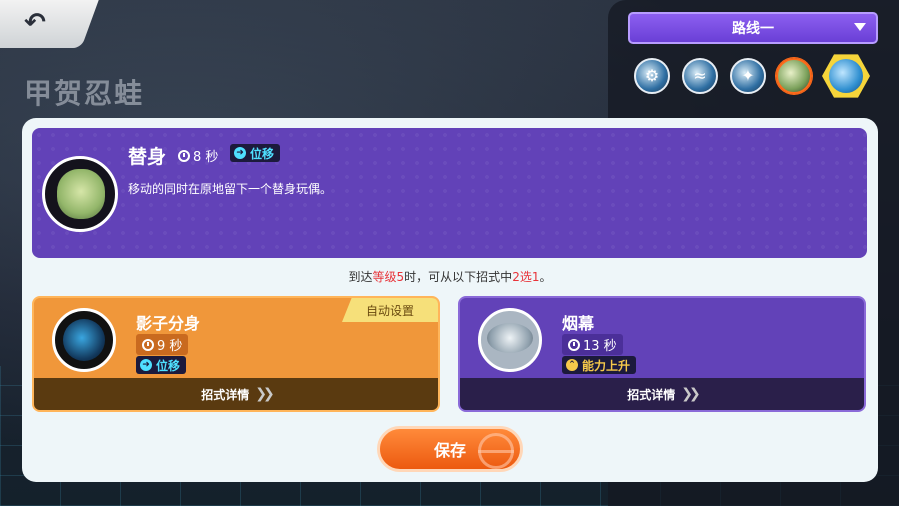 Image resolution: width=899 pixels, height=506 pixels. I want to click on upgrade-hint: 到达等级5时，可从以下招式中2选1。, so click(450, 276).